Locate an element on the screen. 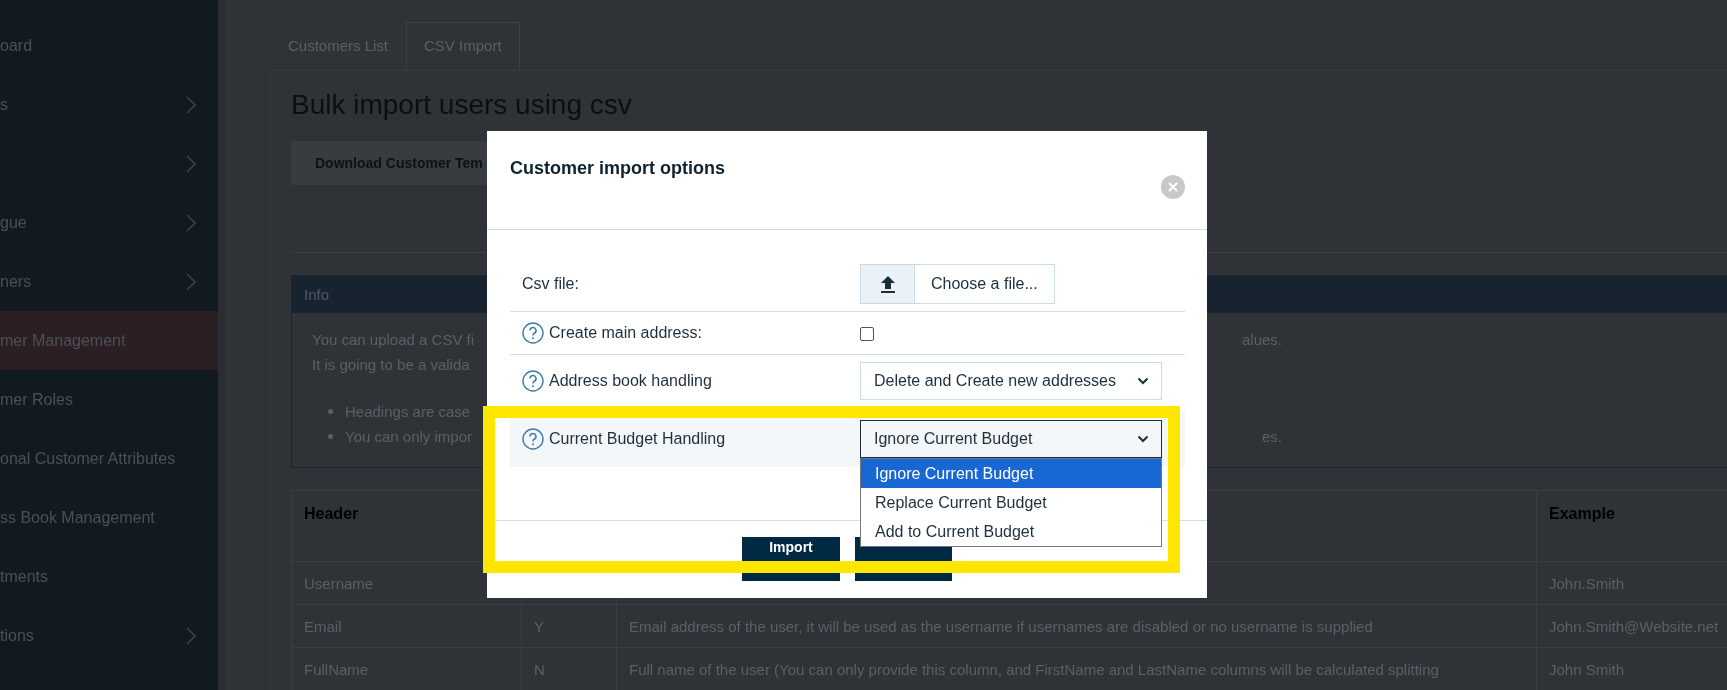  sidebar-item: tments is located at coordinates (109, 576).